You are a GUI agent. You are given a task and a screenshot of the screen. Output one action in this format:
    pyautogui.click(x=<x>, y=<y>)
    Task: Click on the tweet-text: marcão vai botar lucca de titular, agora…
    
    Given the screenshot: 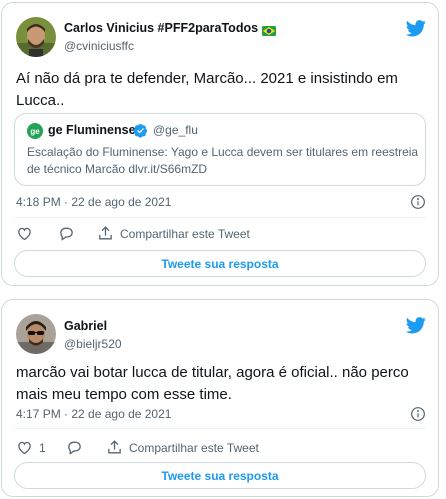 What is the action you would take?
    pyautogui.click(x=212, y=383)
    